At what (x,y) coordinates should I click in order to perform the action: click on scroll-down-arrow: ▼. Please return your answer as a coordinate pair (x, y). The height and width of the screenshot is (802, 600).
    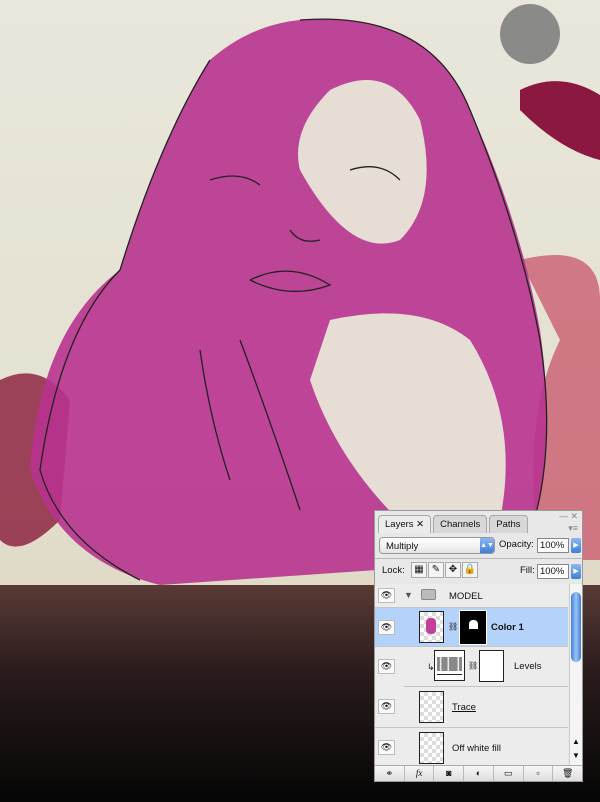
    Looking at the image, I should click on (576, 755).